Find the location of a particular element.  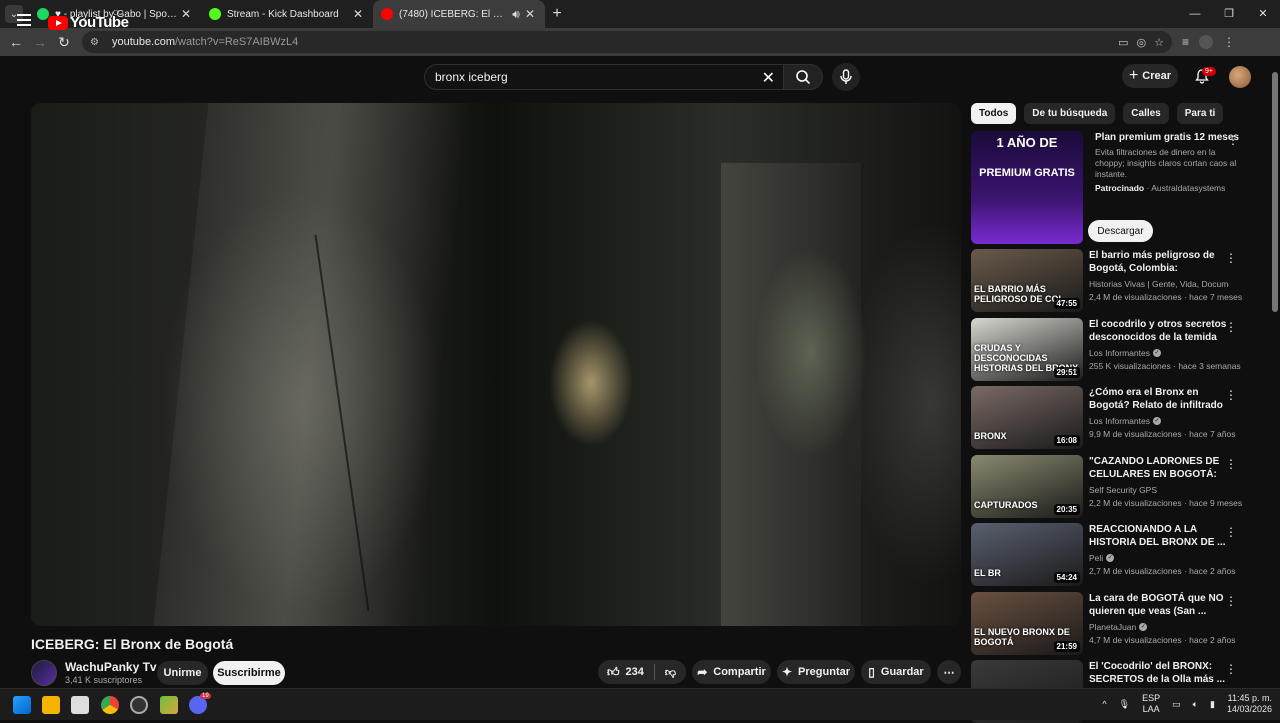

user-avatar is located at coordinates (1240, 77).